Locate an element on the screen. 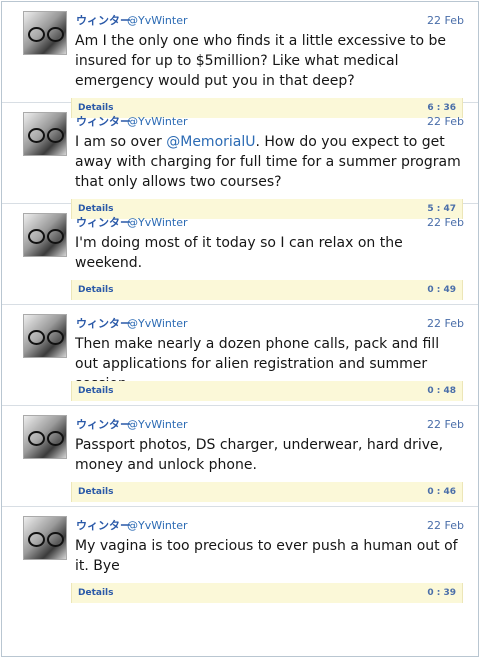 This screenshot has height=659, width=480. tweet-time: 0 : 39 is located at coordinates (441, 593).